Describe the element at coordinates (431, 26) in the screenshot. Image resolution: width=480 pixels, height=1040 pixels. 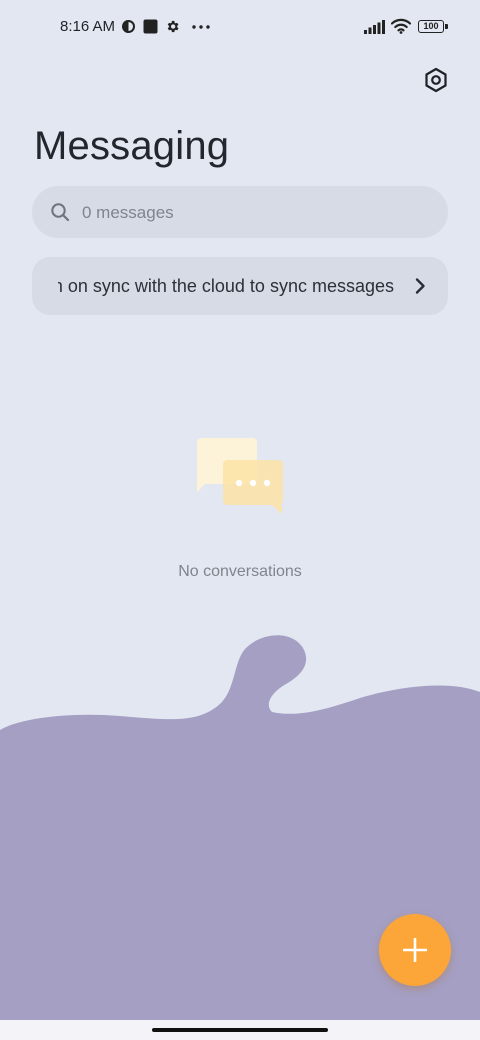
I see `battery-icon: 100` at that location.